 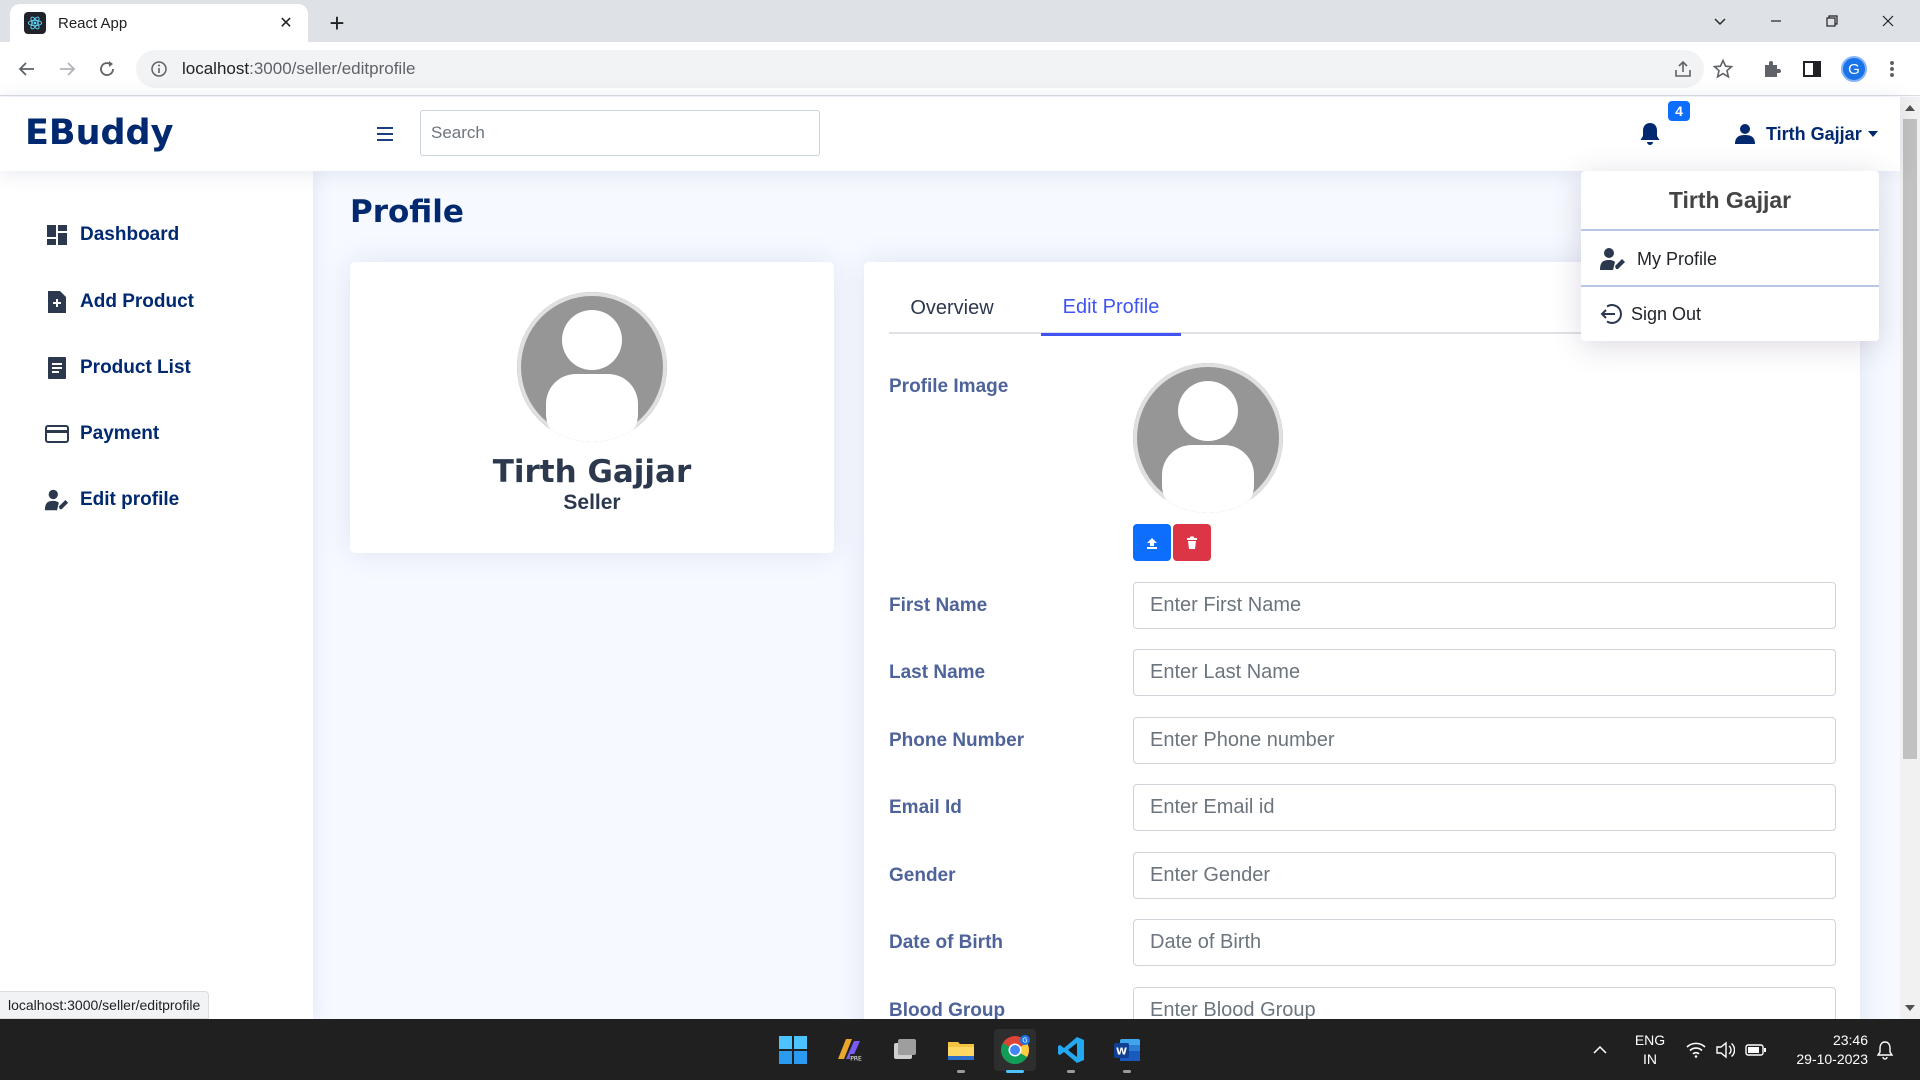 What do you see at coordinates (1650, 1059) in the screenshot?
I see `region-code: IN` at bounding box center [1650, 1059].